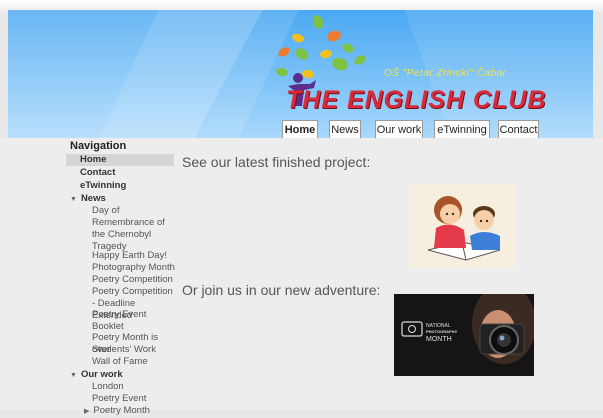  I want to click on sidebar-item-poetry-booklet: Poetry Event Booklet, so click(135, 321).